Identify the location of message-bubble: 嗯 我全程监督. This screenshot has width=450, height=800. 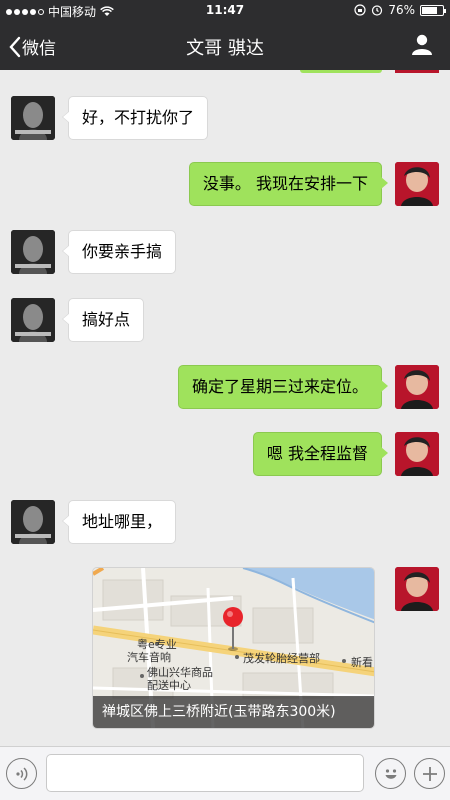
(320, 454).